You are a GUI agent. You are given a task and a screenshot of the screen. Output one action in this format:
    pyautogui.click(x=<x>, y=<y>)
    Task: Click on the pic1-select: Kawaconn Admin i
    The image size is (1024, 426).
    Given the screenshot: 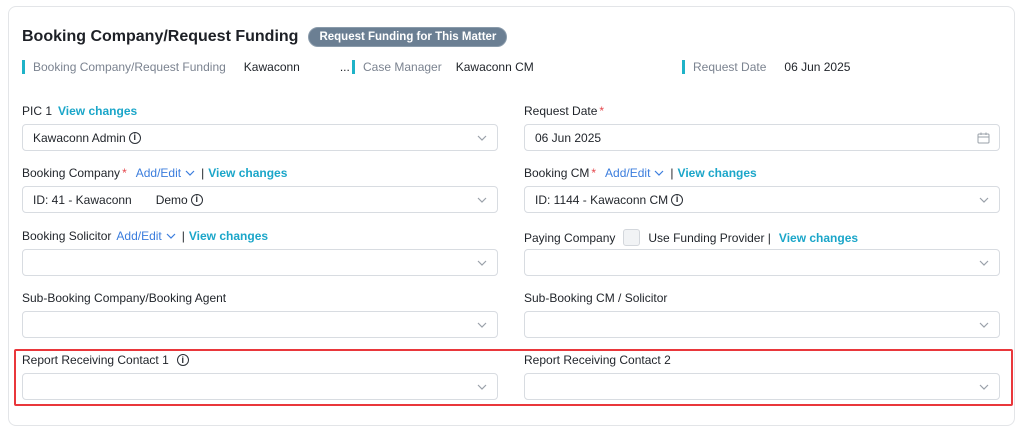 What is the action you would take?
    pyautogui.click(x=260, y=137)
    